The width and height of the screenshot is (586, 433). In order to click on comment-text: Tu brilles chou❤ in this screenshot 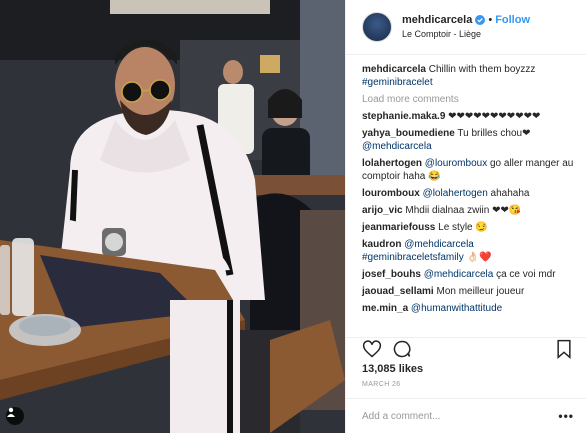, I will do `click(494, 133)`.